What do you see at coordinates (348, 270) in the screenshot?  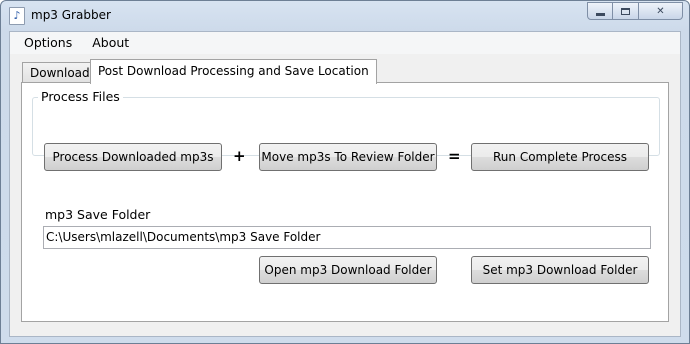 I see `open-download-folder-button: Open mp3 Download Folder` at bounding box center [348, 270].